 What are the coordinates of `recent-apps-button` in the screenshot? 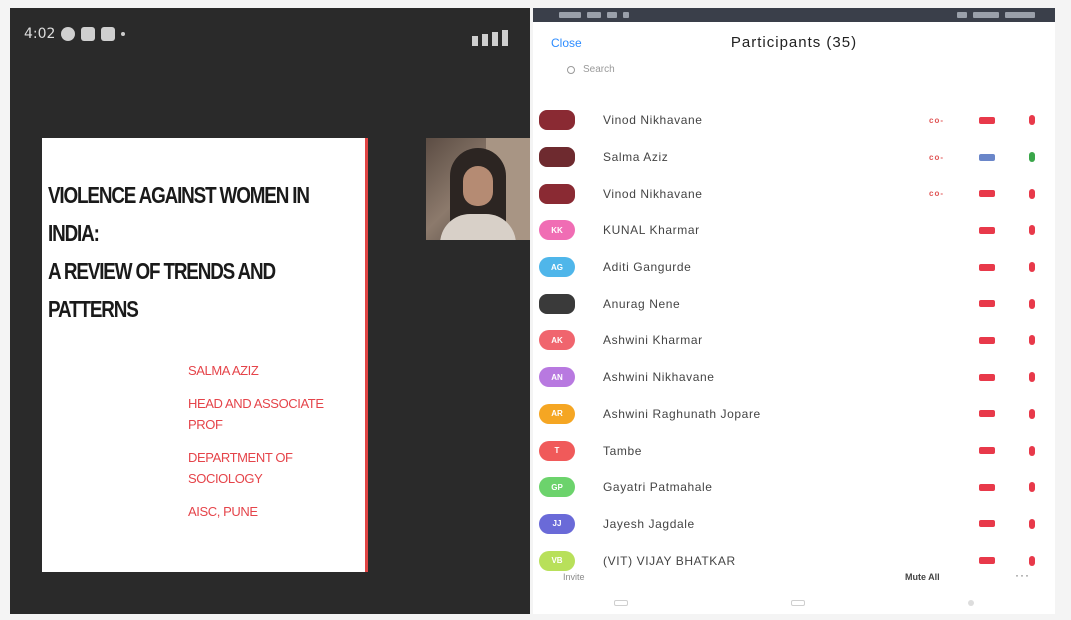 It's located at (621, 603).